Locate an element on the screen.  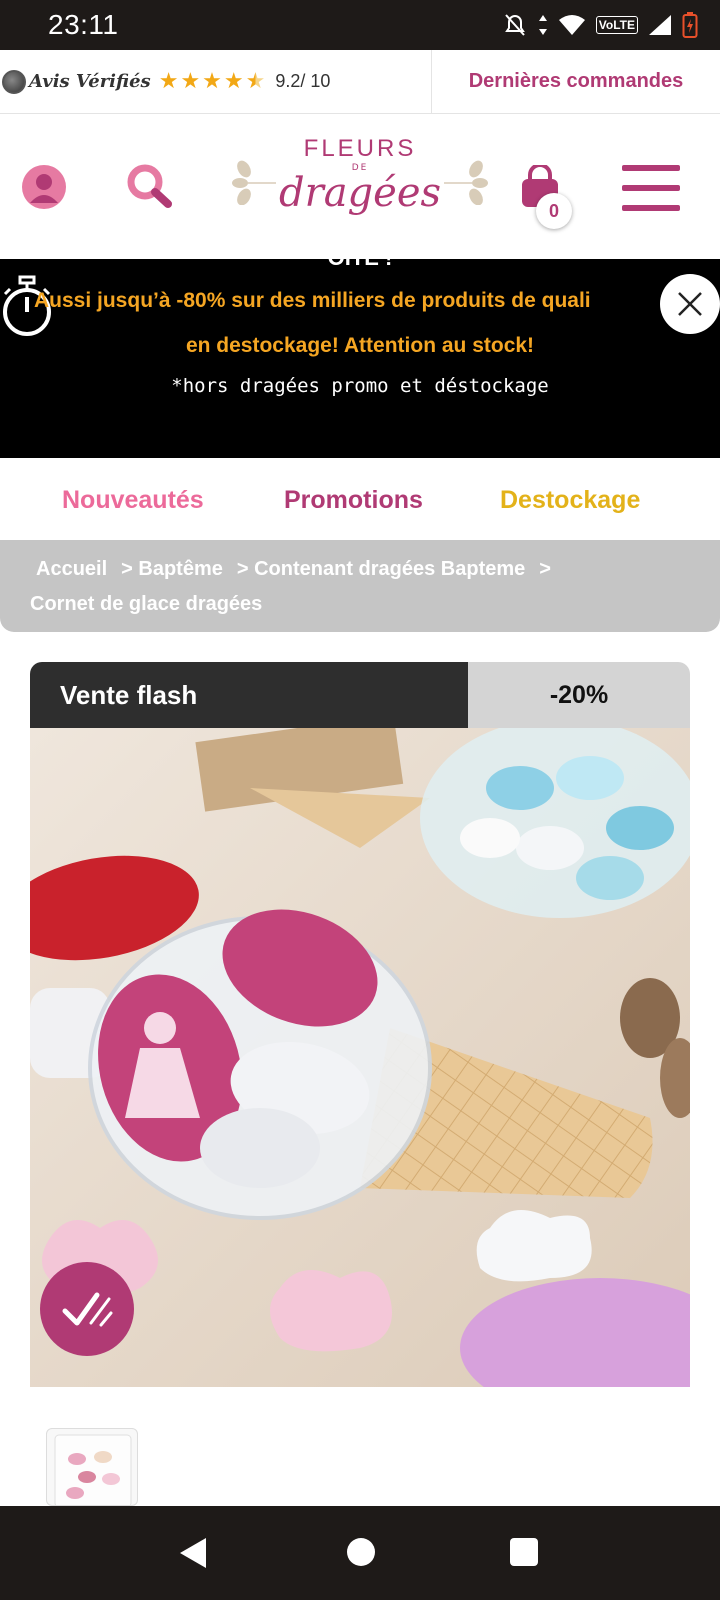
breadcrumb-home: Accueil is located at coordinates (71, 569).